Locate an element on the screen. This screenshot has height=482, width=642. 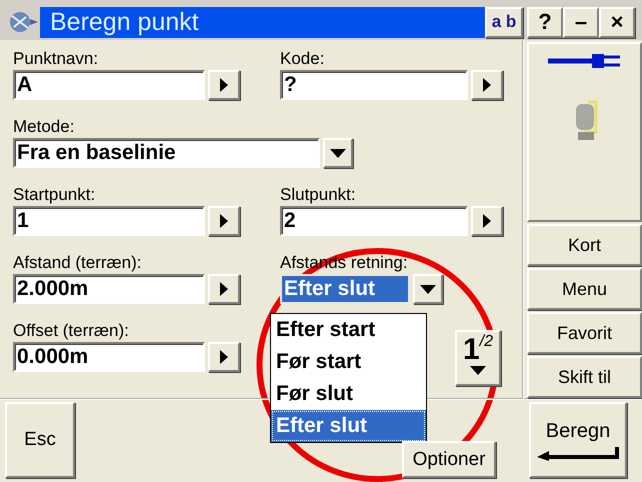
field-label: Metode: is located at coordinates (44, 127).